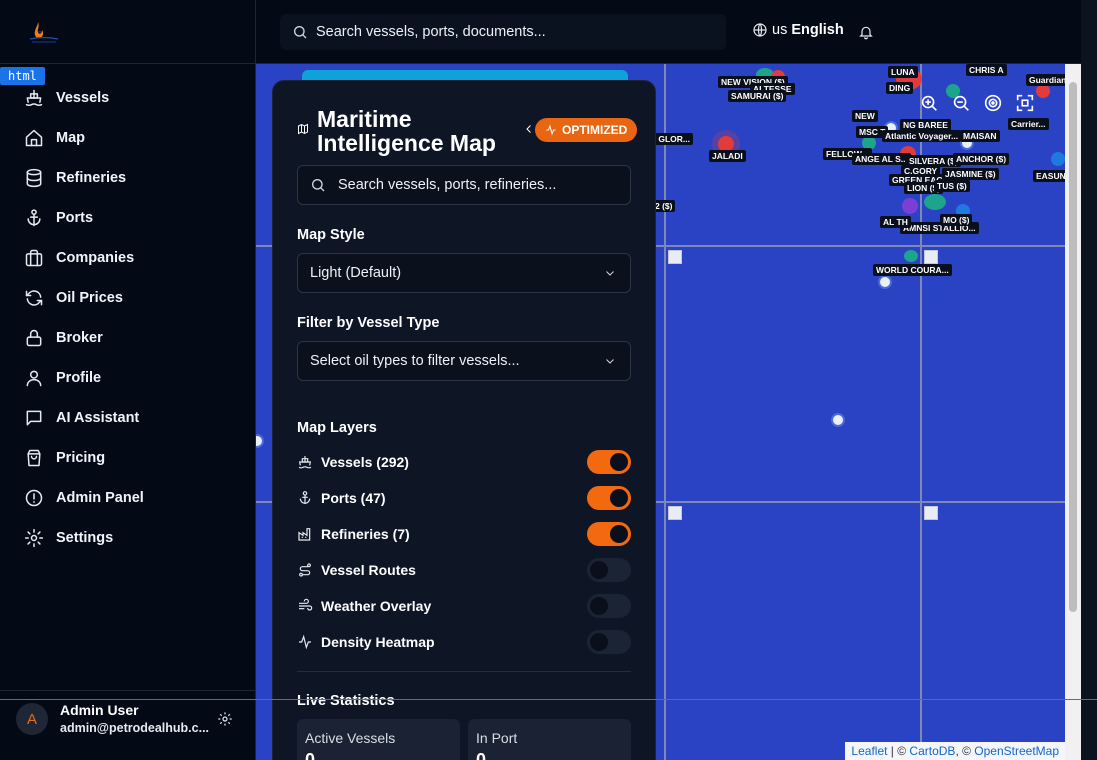 The width and height of the screenshot is (1097, 760). What do you see at coordinates (303, 129) in the screenshot?
I see `map-icon` at bounding box center [303, 129].